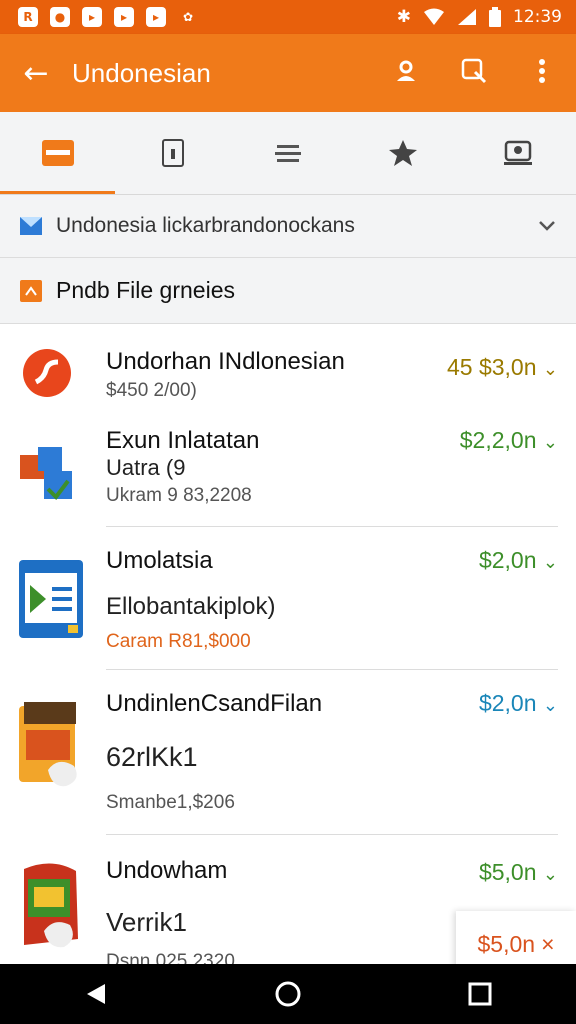 The width and height of the screenshot is (576, 1024). What do you see at coordinates (159, 560) in the screenshot?
I see `item-name: Umolatsia` at bounding box center [159, 560].